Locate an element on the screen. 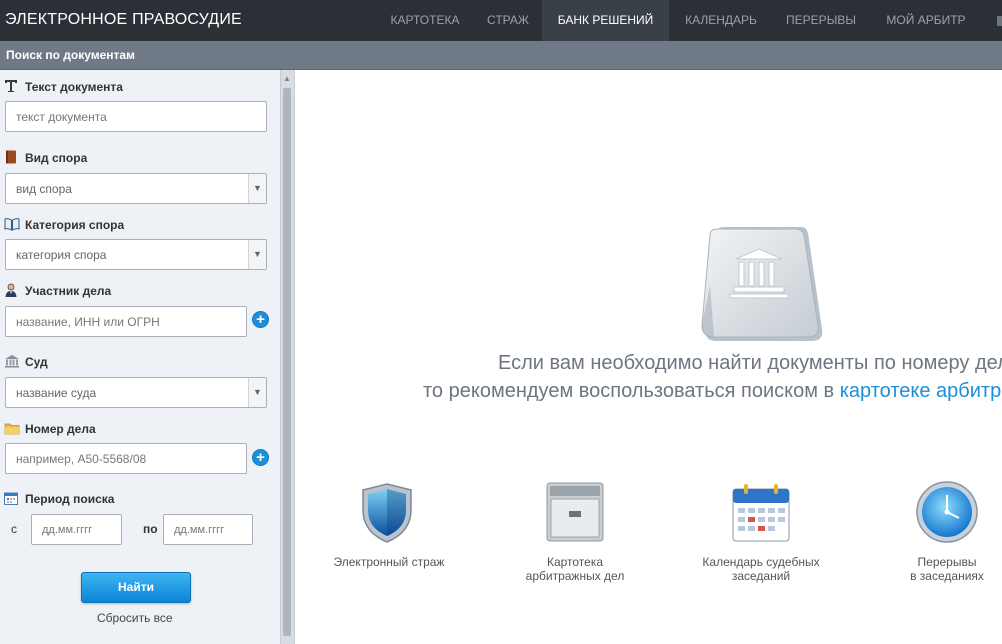  period-to-input is located at coordinates (208, 529).